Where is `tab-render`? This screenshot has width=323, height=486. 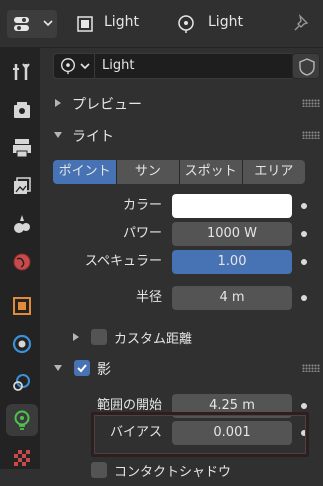 tab-render is located at coordinates (22, 110).